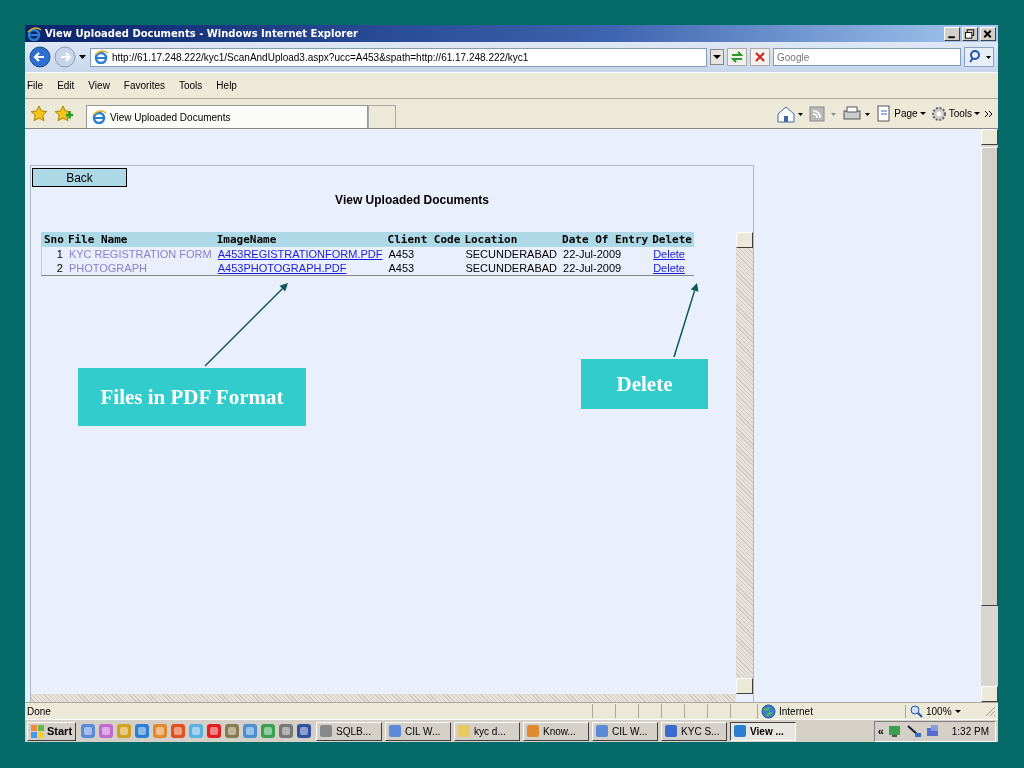 The image size is (1024, 768). What do you see at coordinates (227, 116) in the screenshot?
I see `browser-tab: View Uploaded Documents` at bounding box center [227, 116].